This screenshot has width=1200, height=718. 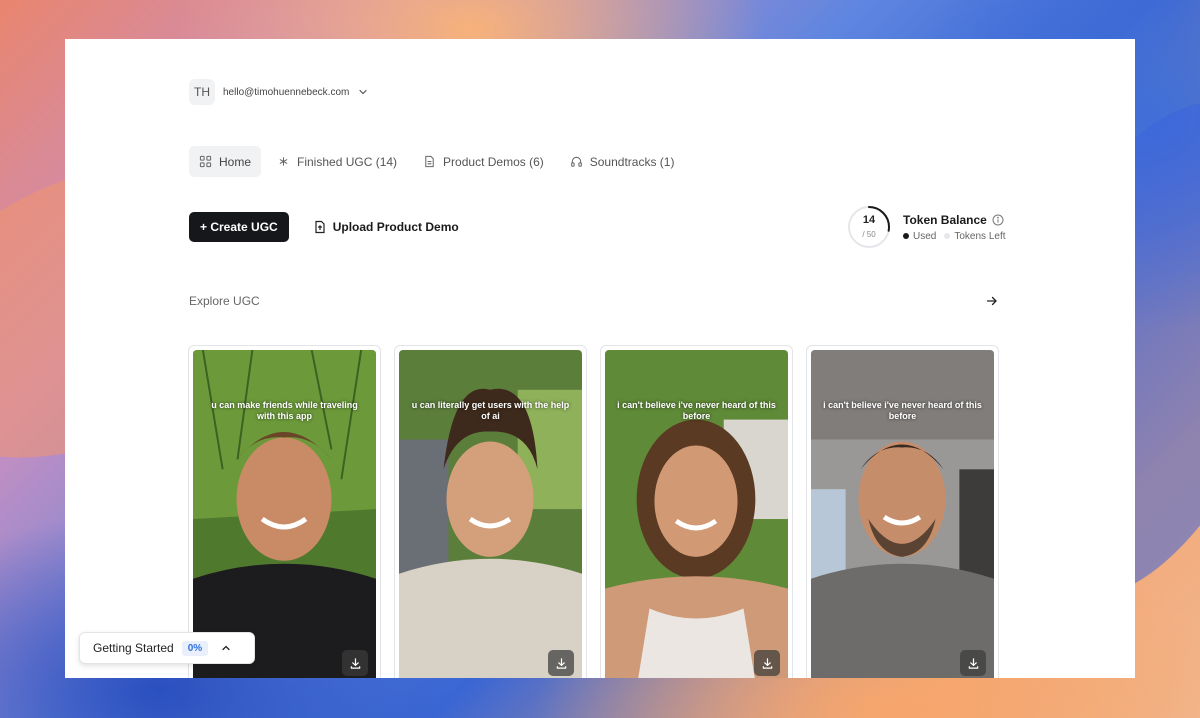 I want to click on token-legend: Used Tokens Left, so click(x=954, y=236).